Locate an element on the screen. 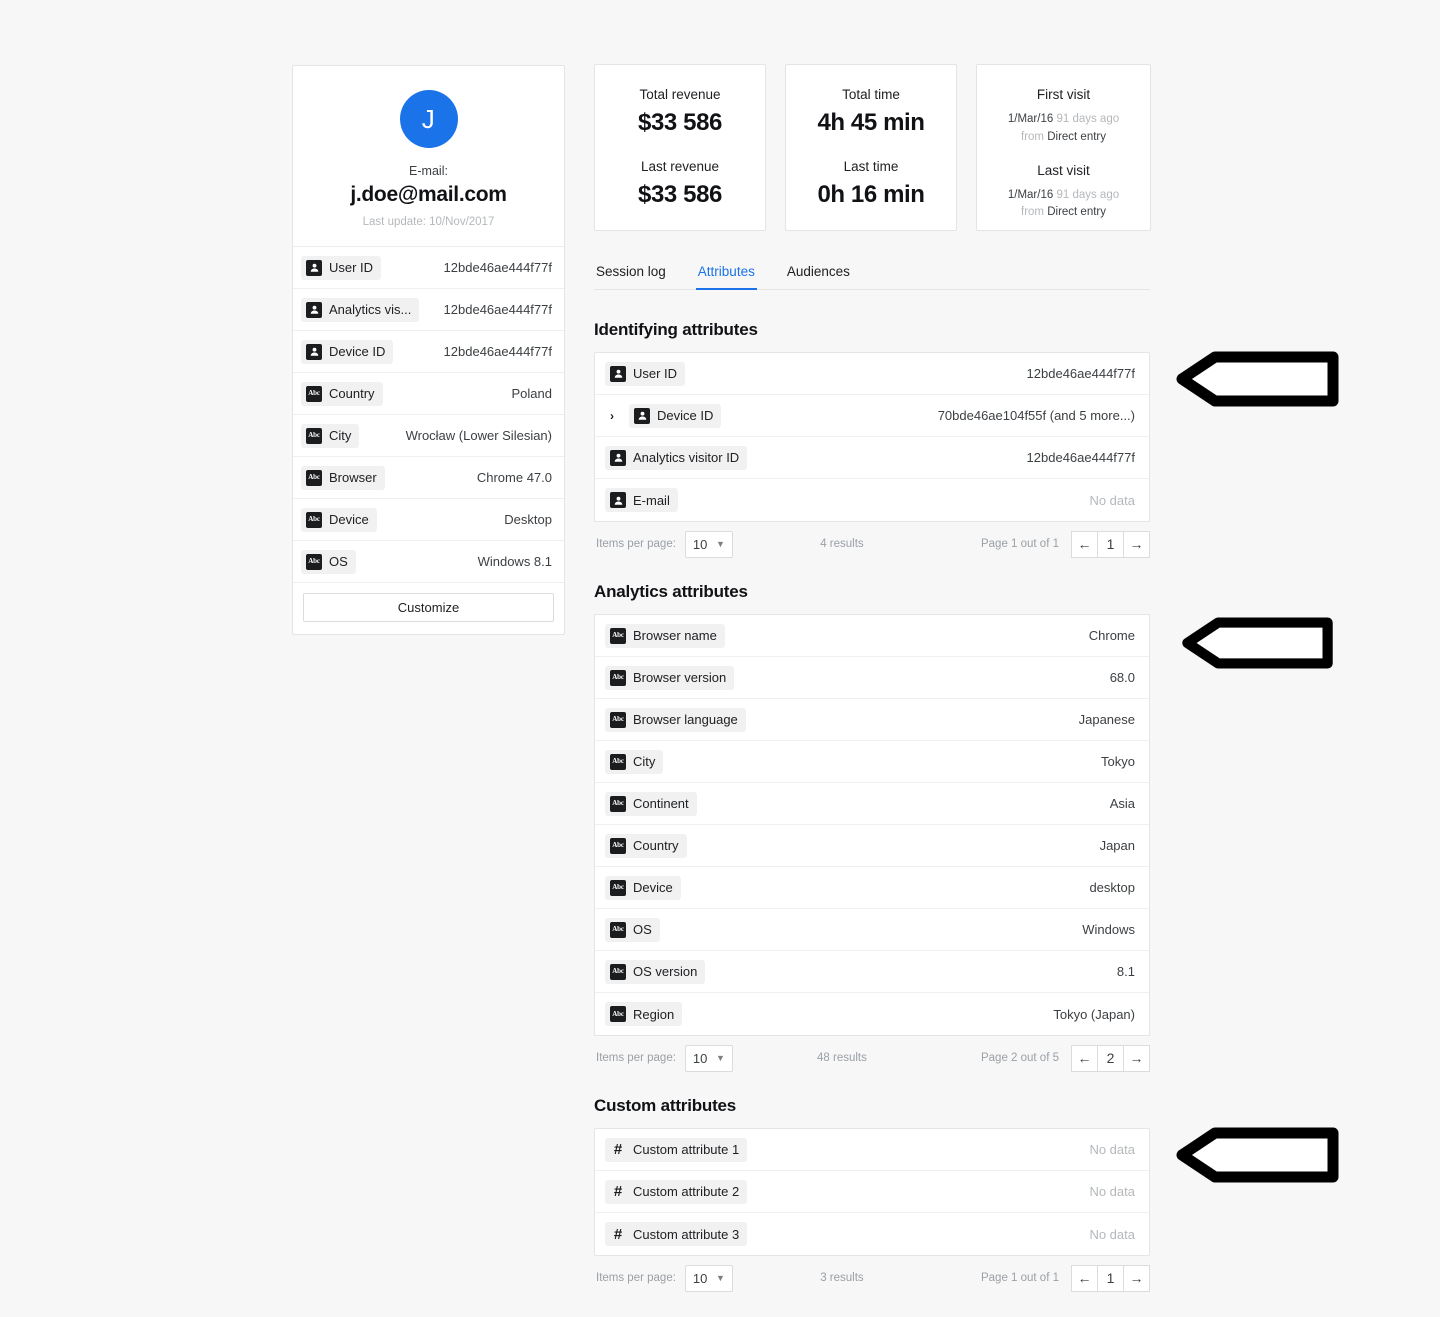 This screenshot has height=1317, width=1440. profile-attribute-row: Abc Browser Chrome 47.0 is located at coordinates (428, 478).